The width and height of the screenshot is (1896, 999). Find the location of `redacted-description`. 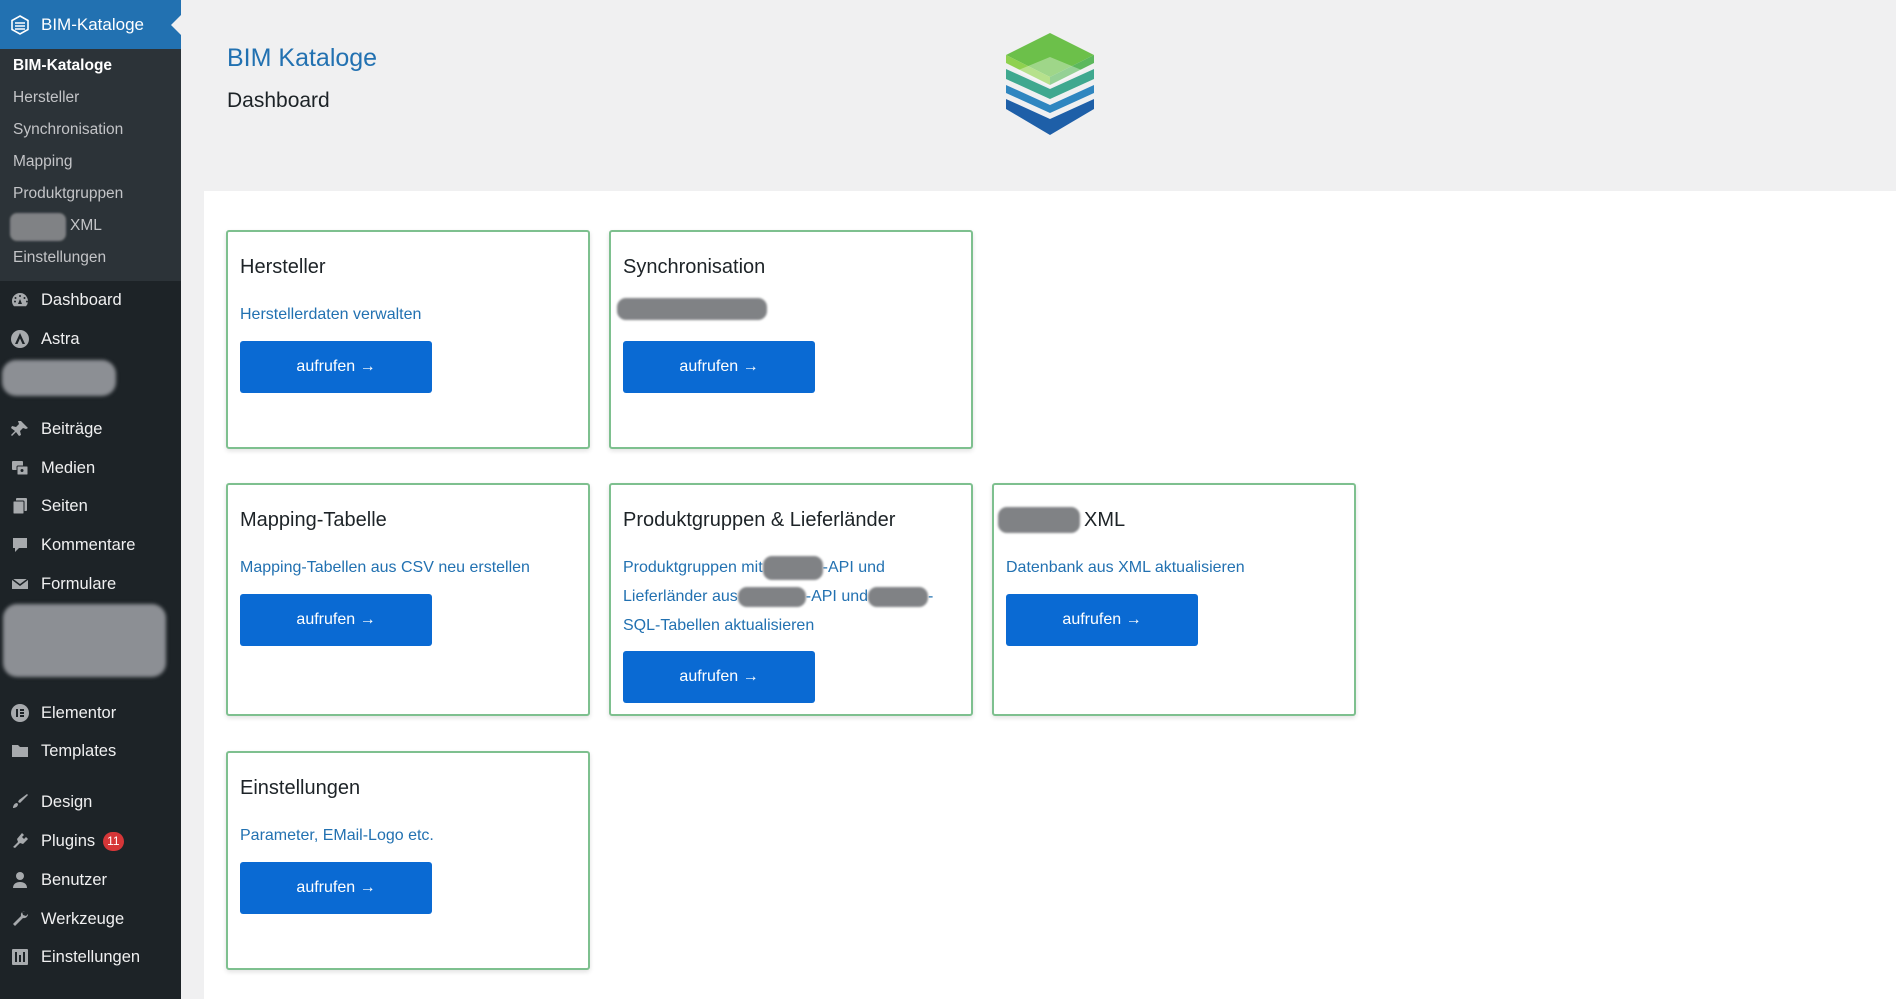

redacted-description is located at coordinates (692, 309).